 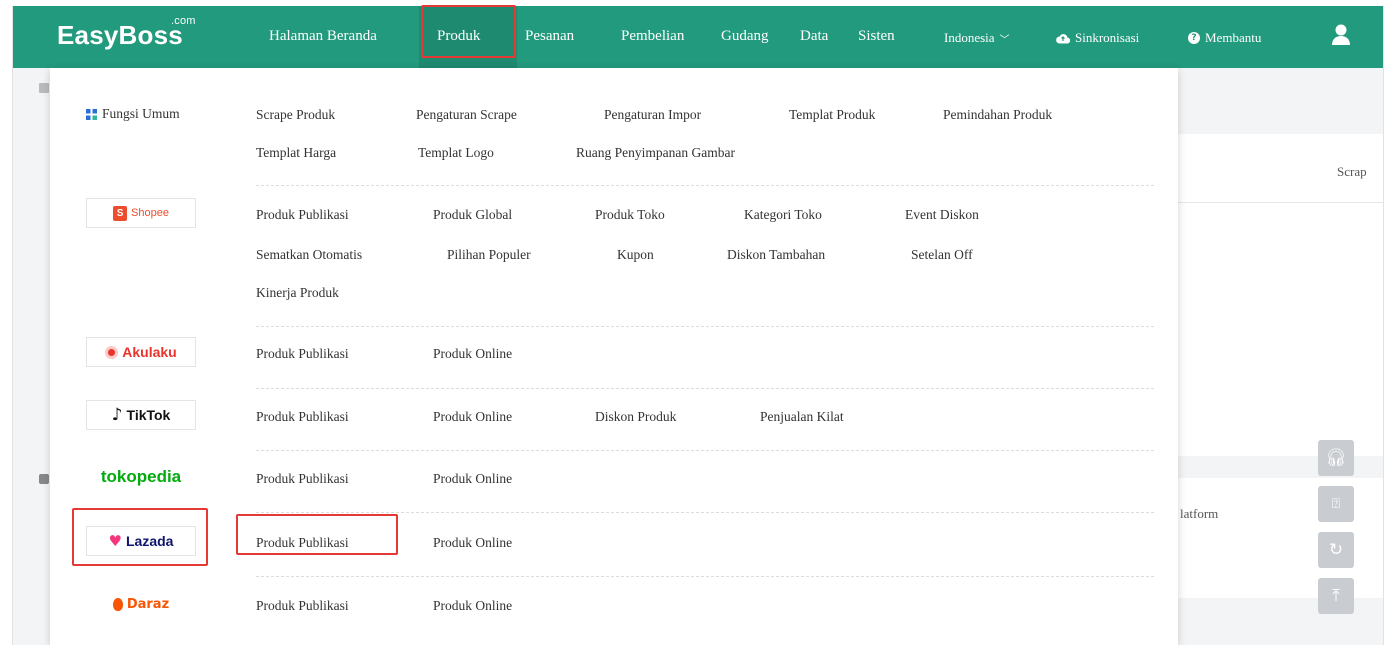 I want to click on shopee-link-kupon: Kupon, so click(x=635, y=255).